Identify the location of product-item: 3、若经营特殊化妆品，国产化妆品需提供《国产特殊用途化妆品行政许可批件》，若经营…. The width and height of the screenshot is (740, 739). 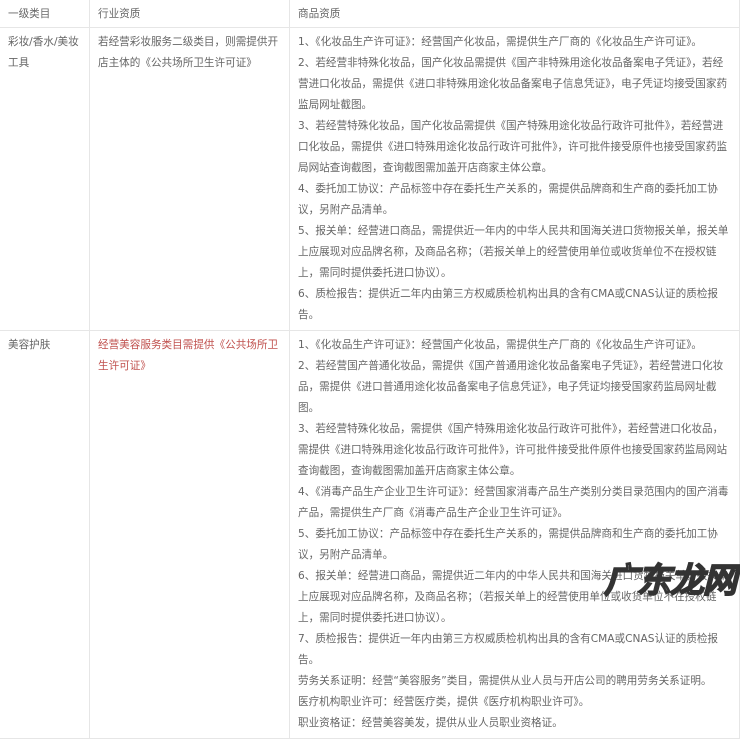
(513, 147).